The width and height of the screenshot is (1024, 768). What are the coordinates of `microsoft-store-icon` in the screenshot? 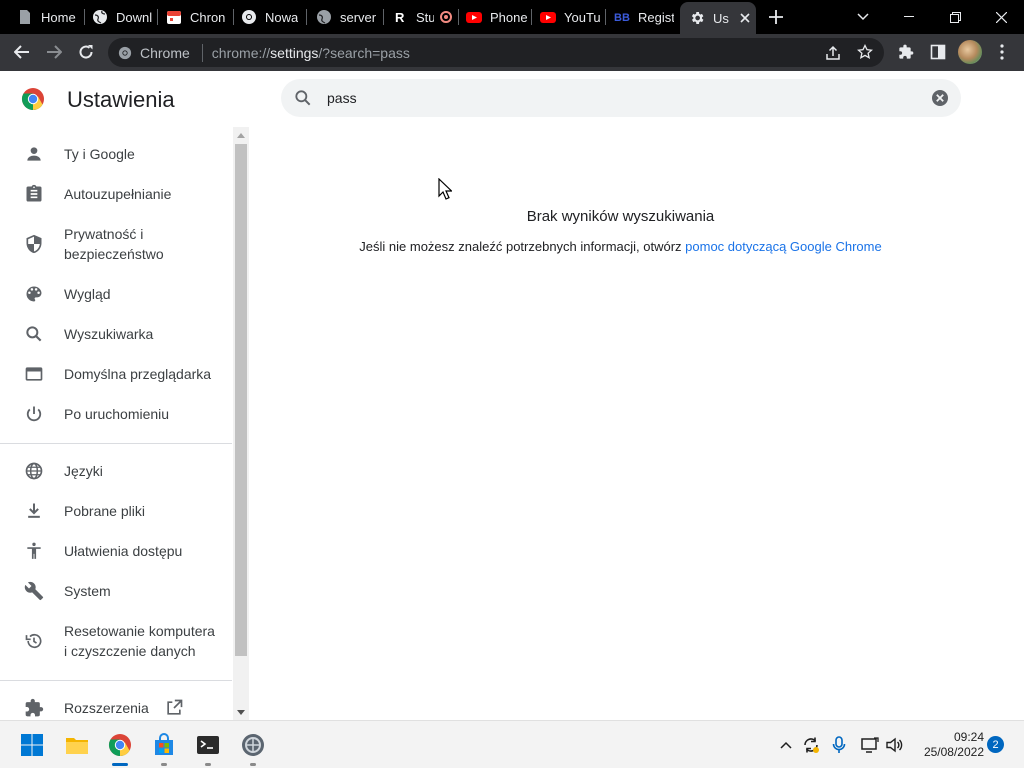 It's located at (164, 745).